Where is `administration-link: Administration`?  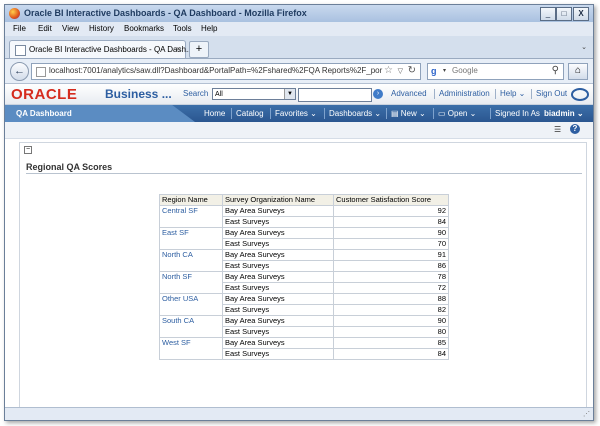 administration-link: Administration is located at coordinates (464, 93).